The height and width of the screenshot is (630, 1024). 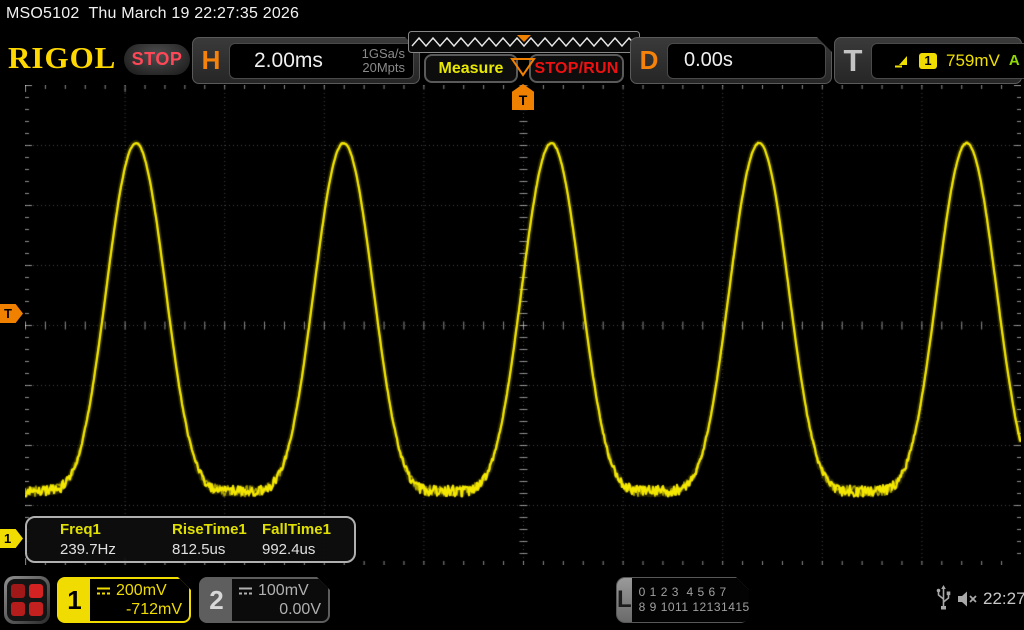 What do you see at coordinates (217, 531) in the screenshot?
I see `measurement-label: RiseTime1` at bounding box center [217, 531].